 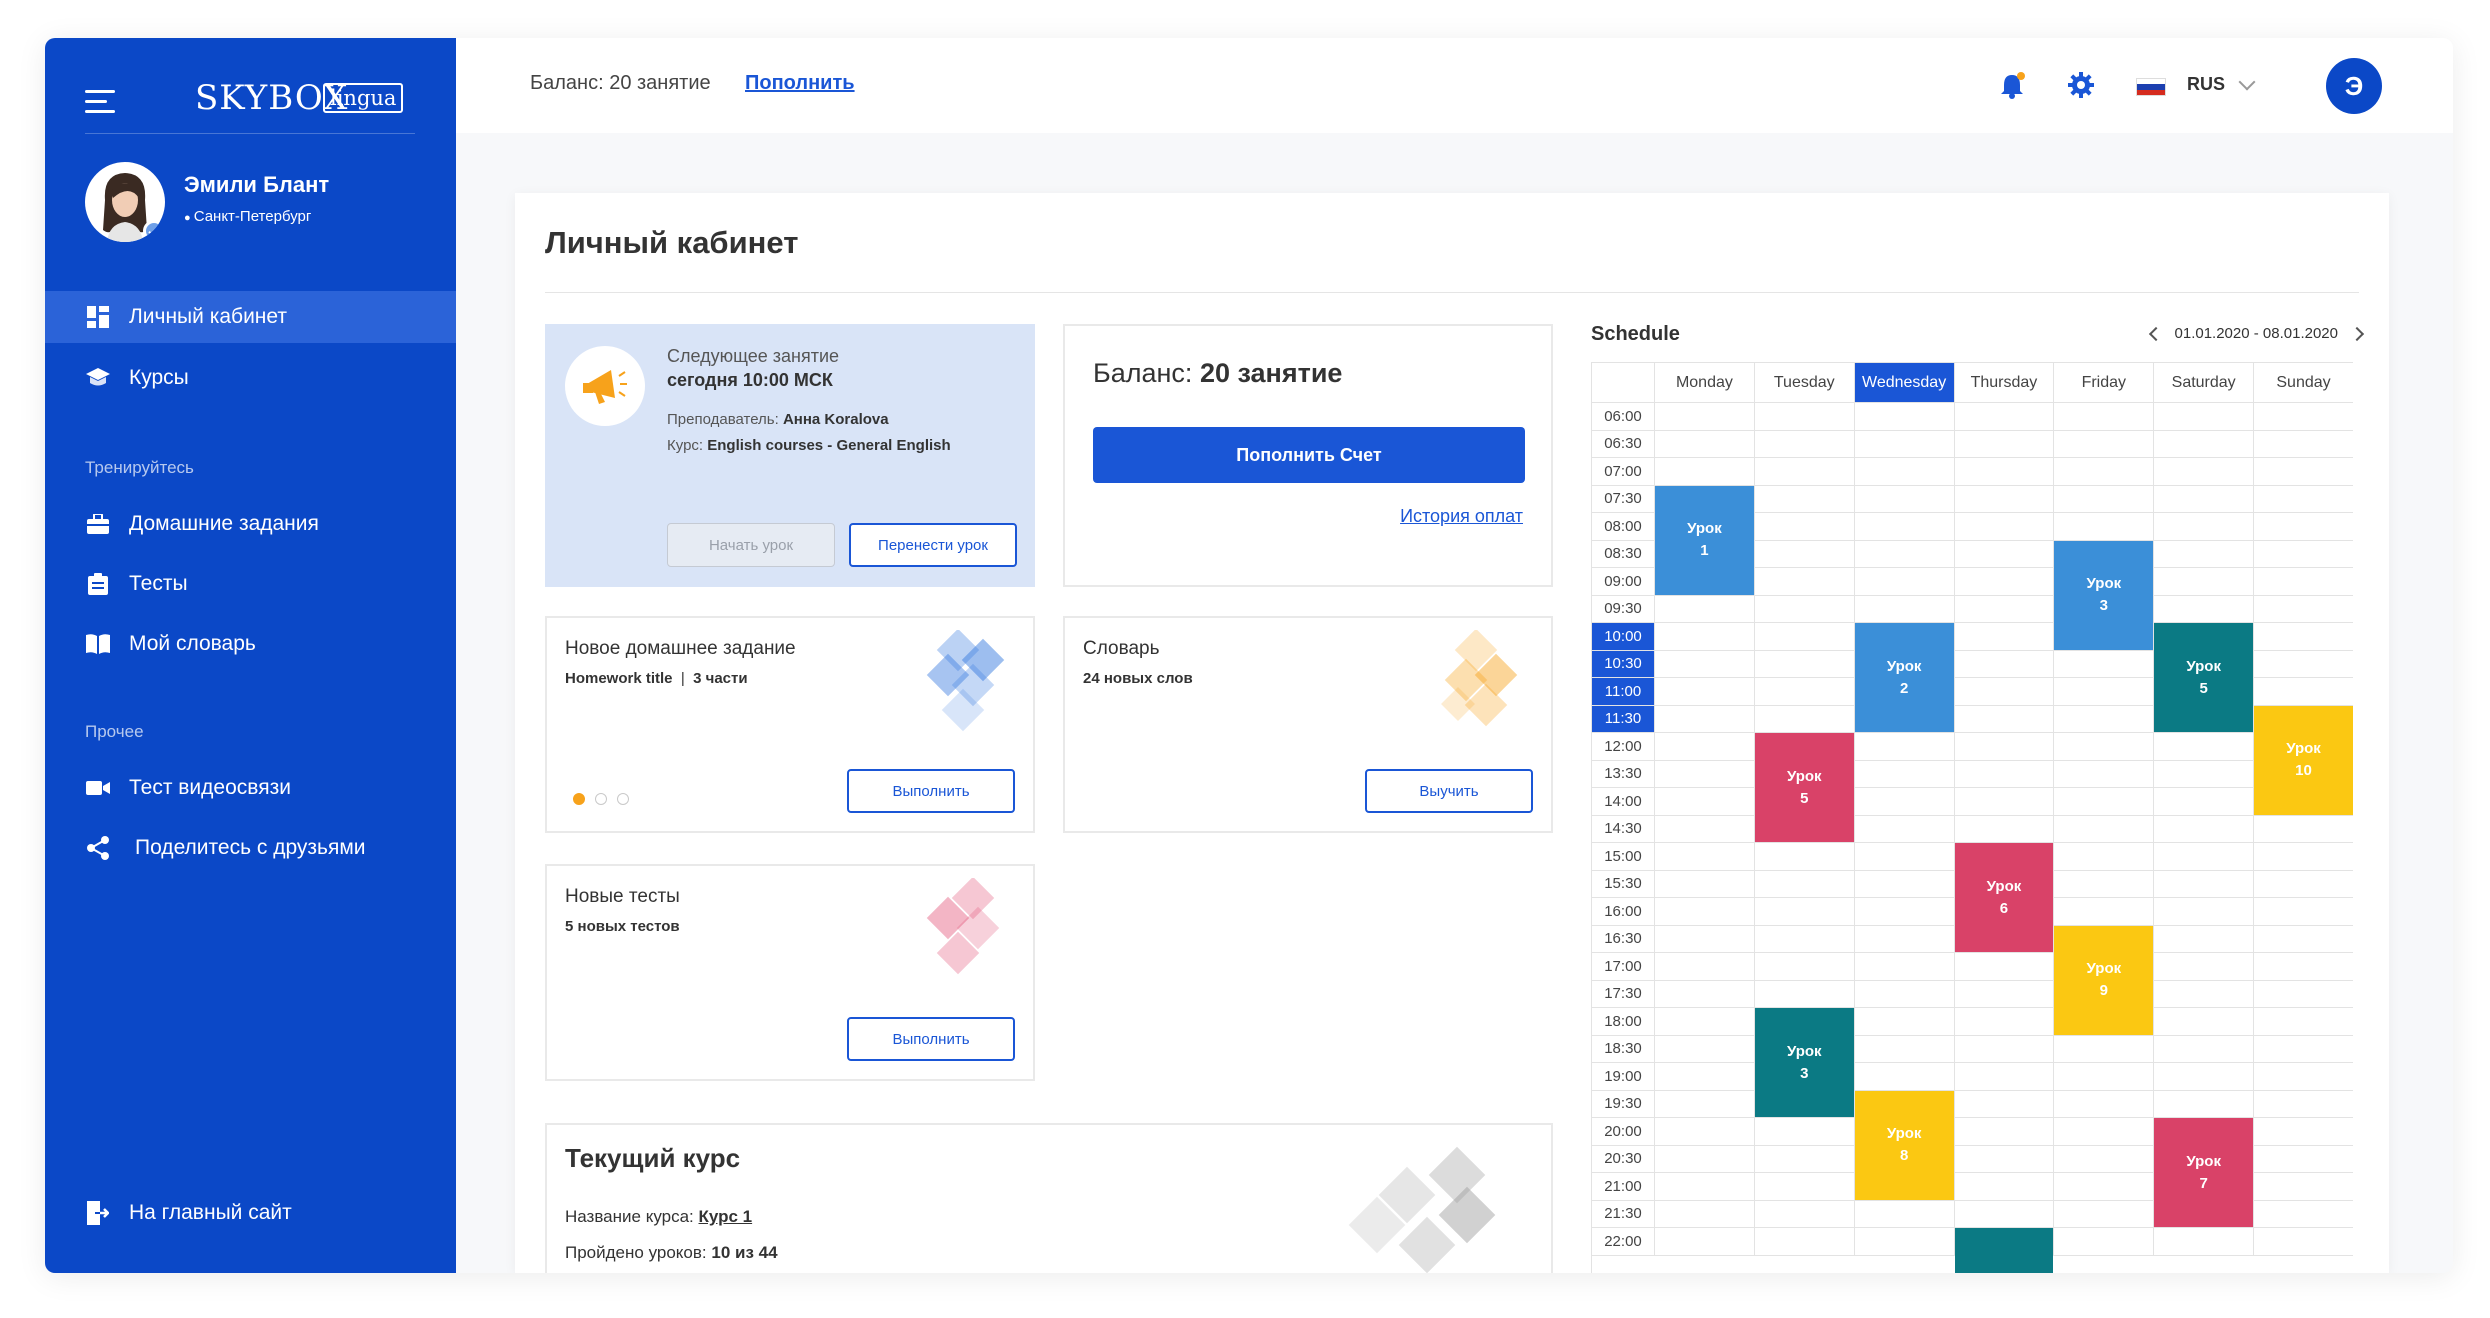 I want to click on lesson-block: Урок 6, so click(x=2004, y=897).